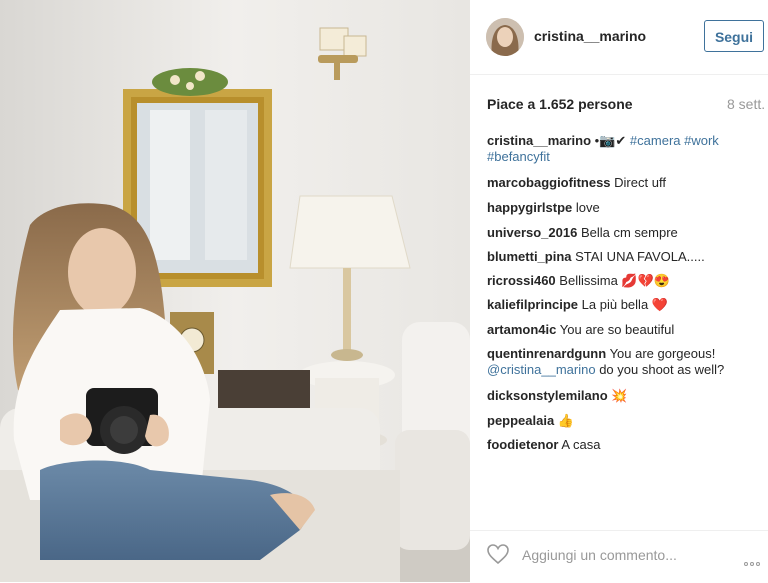 This screenshot has height=583, width=768. Describe the element at coordinates (521, 329) in the screenshot. I see `comment-username: artamon4ic` at that location.